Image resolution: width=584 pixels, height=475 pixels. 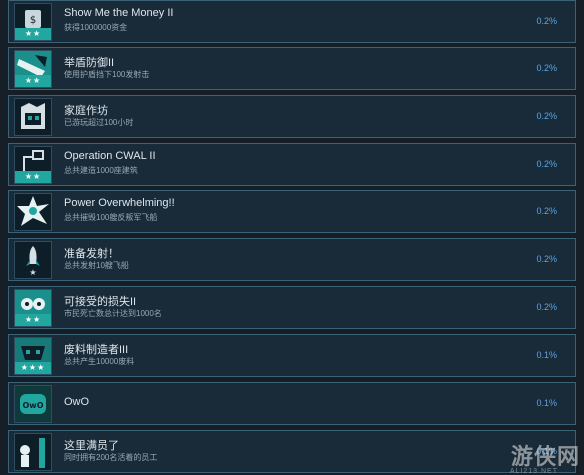 What do you see at coordinates (100, 302) in the screenshot?
I see `achievement-name: 可接受的损失II` at bounding box center [100, 302].